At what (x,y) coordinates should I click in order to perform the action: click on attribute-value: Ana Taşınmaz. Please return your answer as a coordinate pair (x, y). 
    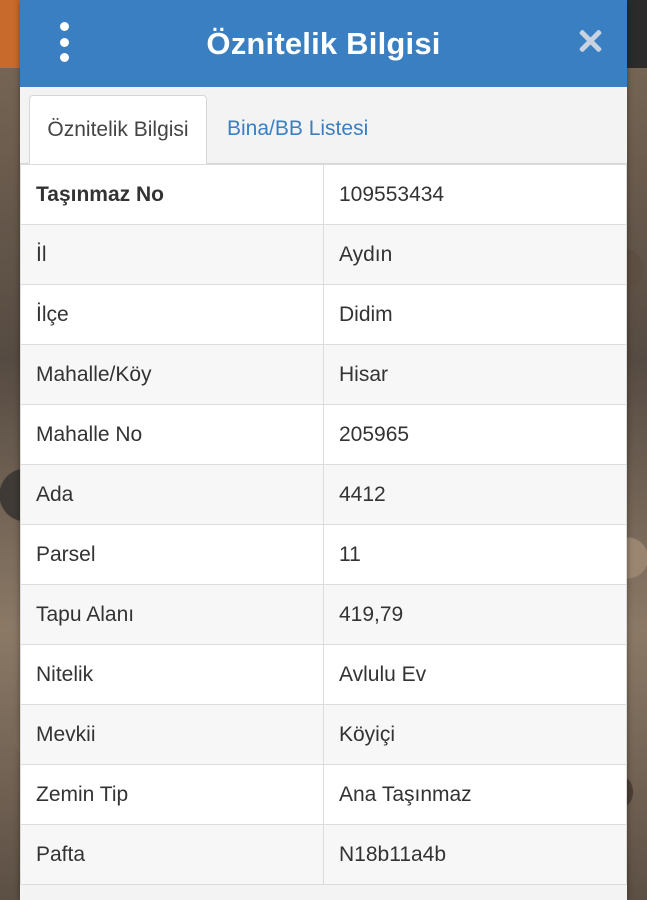
    Looking at the image, I should click on (475, 794).